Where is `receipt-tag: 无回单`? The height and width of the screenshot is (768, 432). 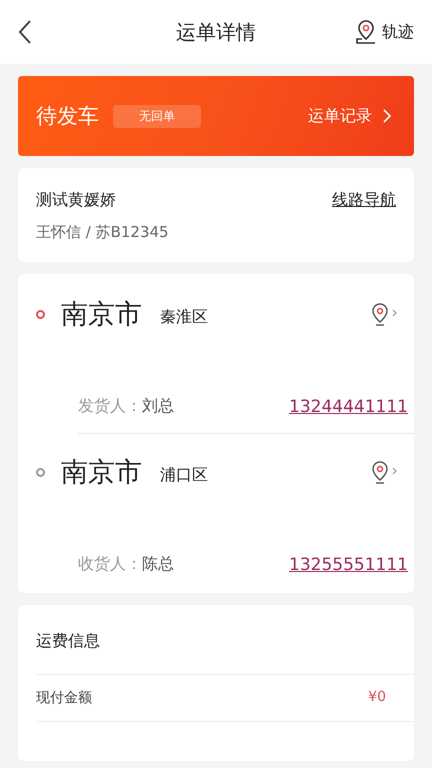
receipt-tag: 无回单 is located at coordinates (157, 116).